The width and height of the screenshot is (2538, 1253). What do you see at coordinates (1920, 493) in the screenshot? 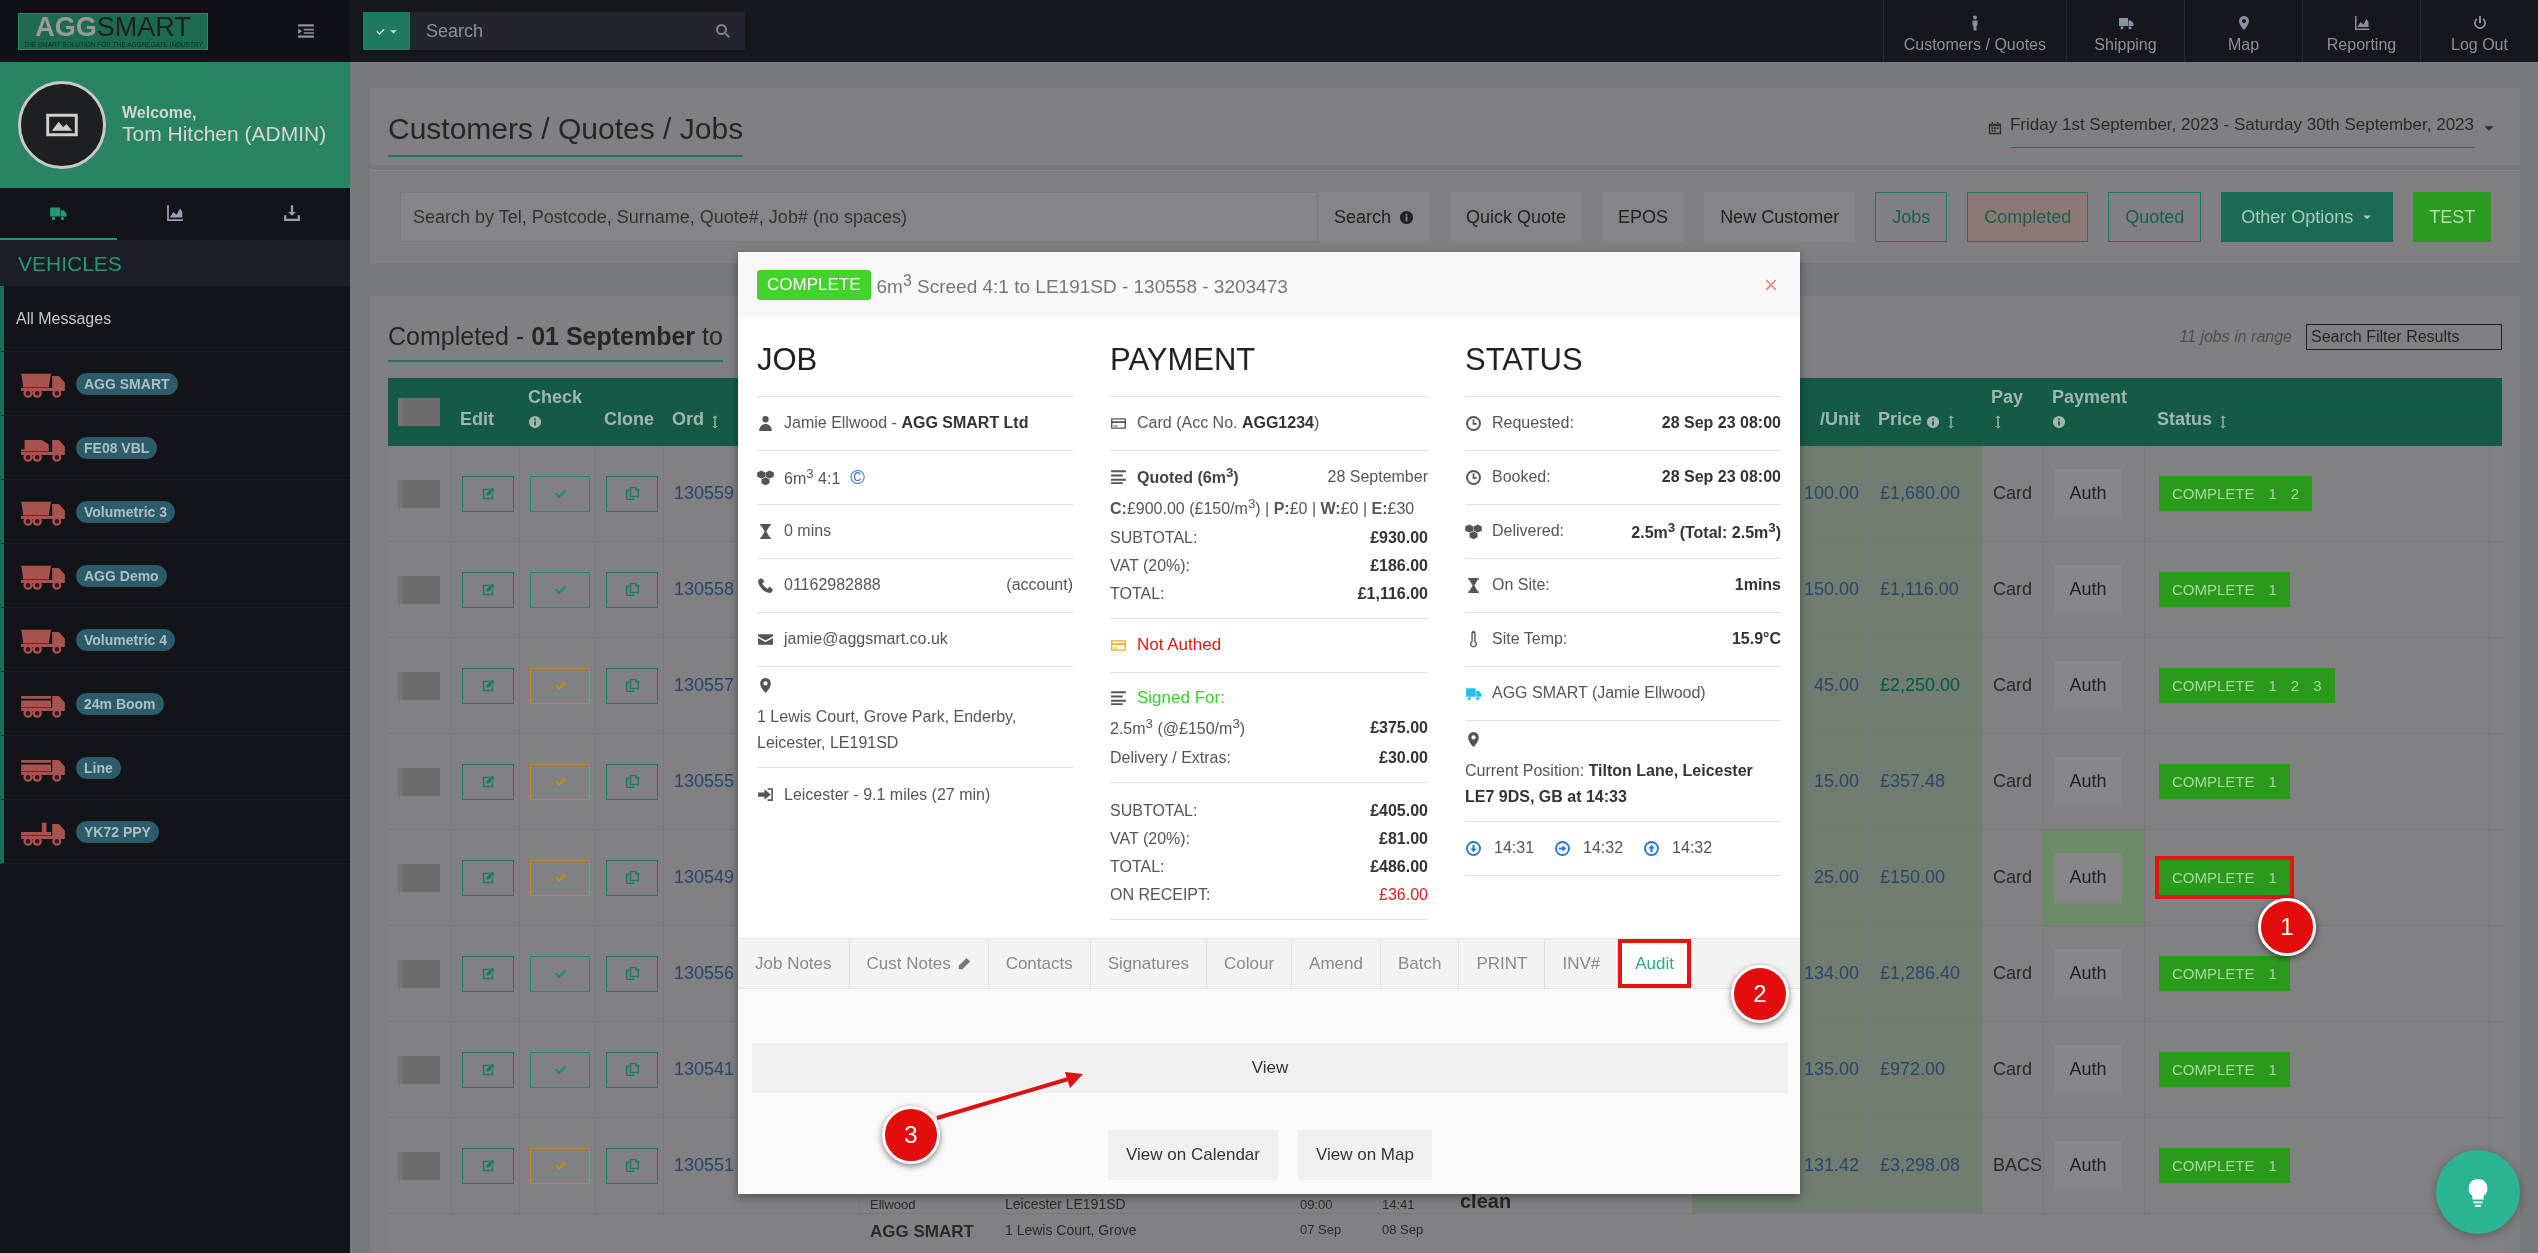
I see `table-cell: £1,680.00` at bounding box center [1920, 493].